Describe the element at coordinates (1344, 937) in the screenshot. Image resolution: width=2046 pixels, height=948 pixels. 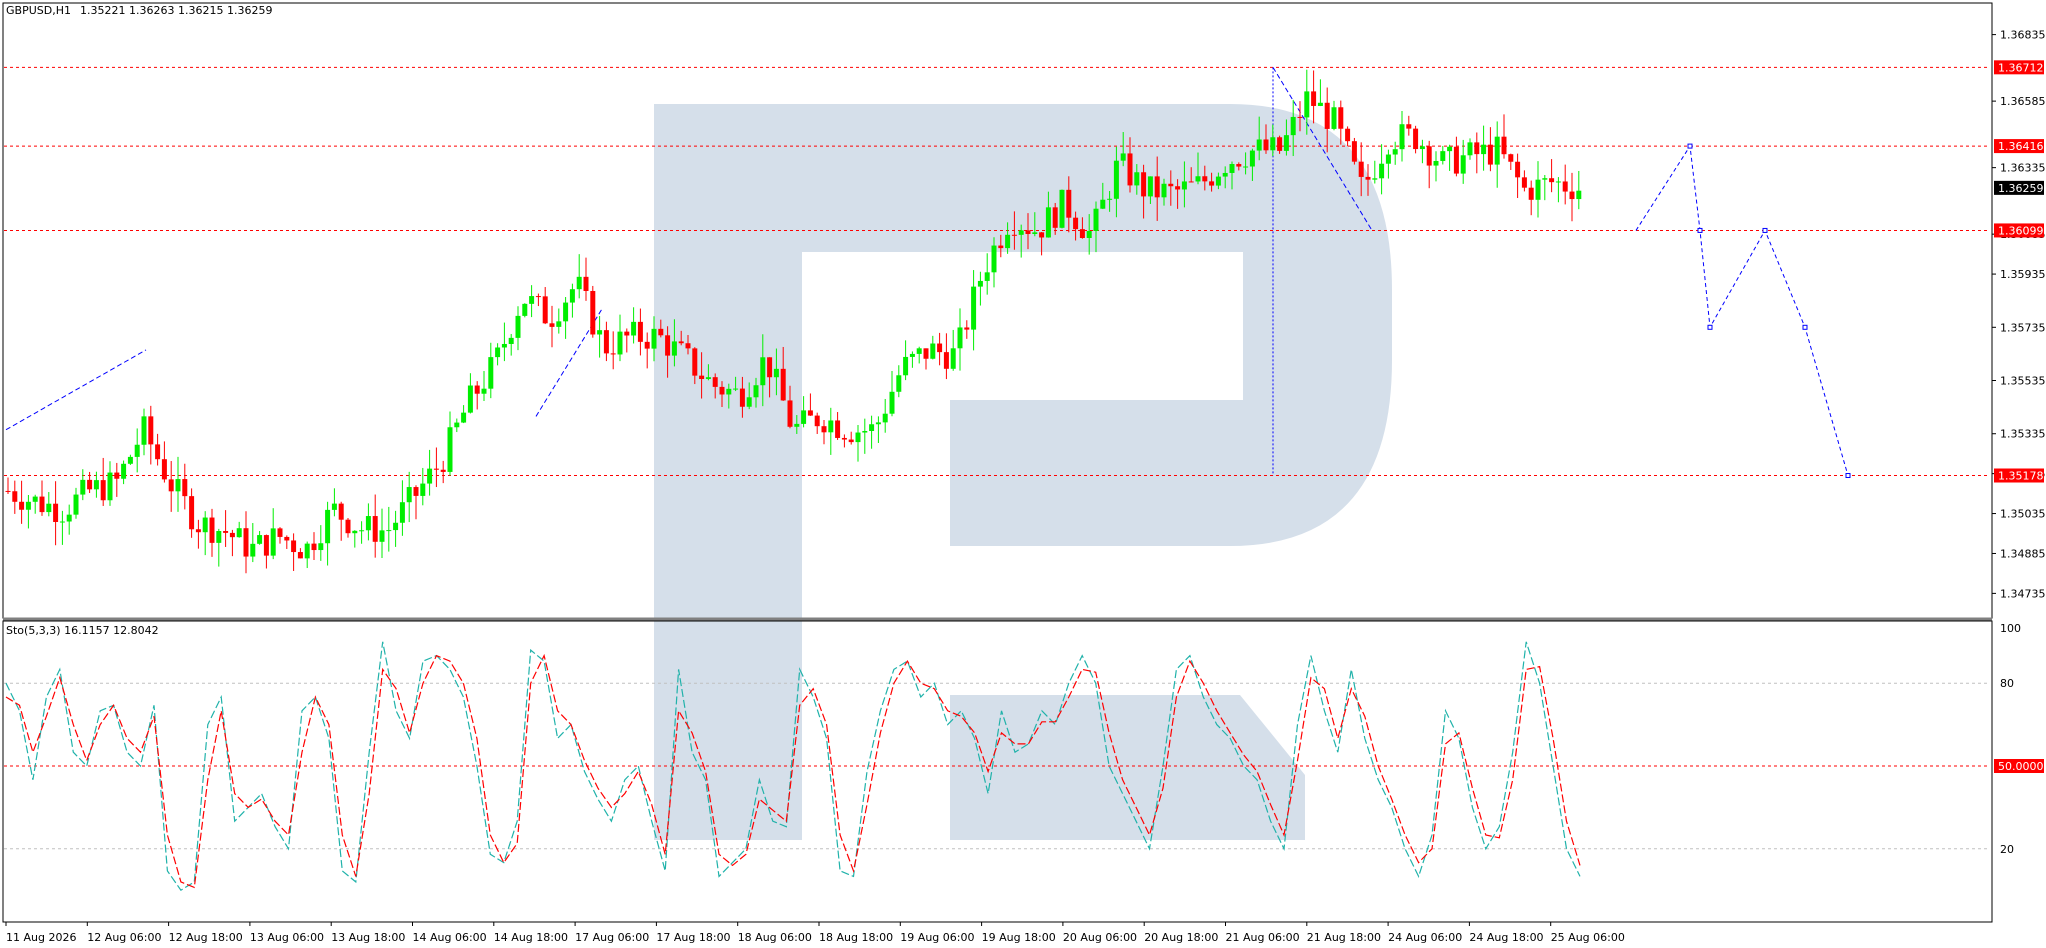
I see `time-tick-label-16: 21 Aug 18:00` at that location.